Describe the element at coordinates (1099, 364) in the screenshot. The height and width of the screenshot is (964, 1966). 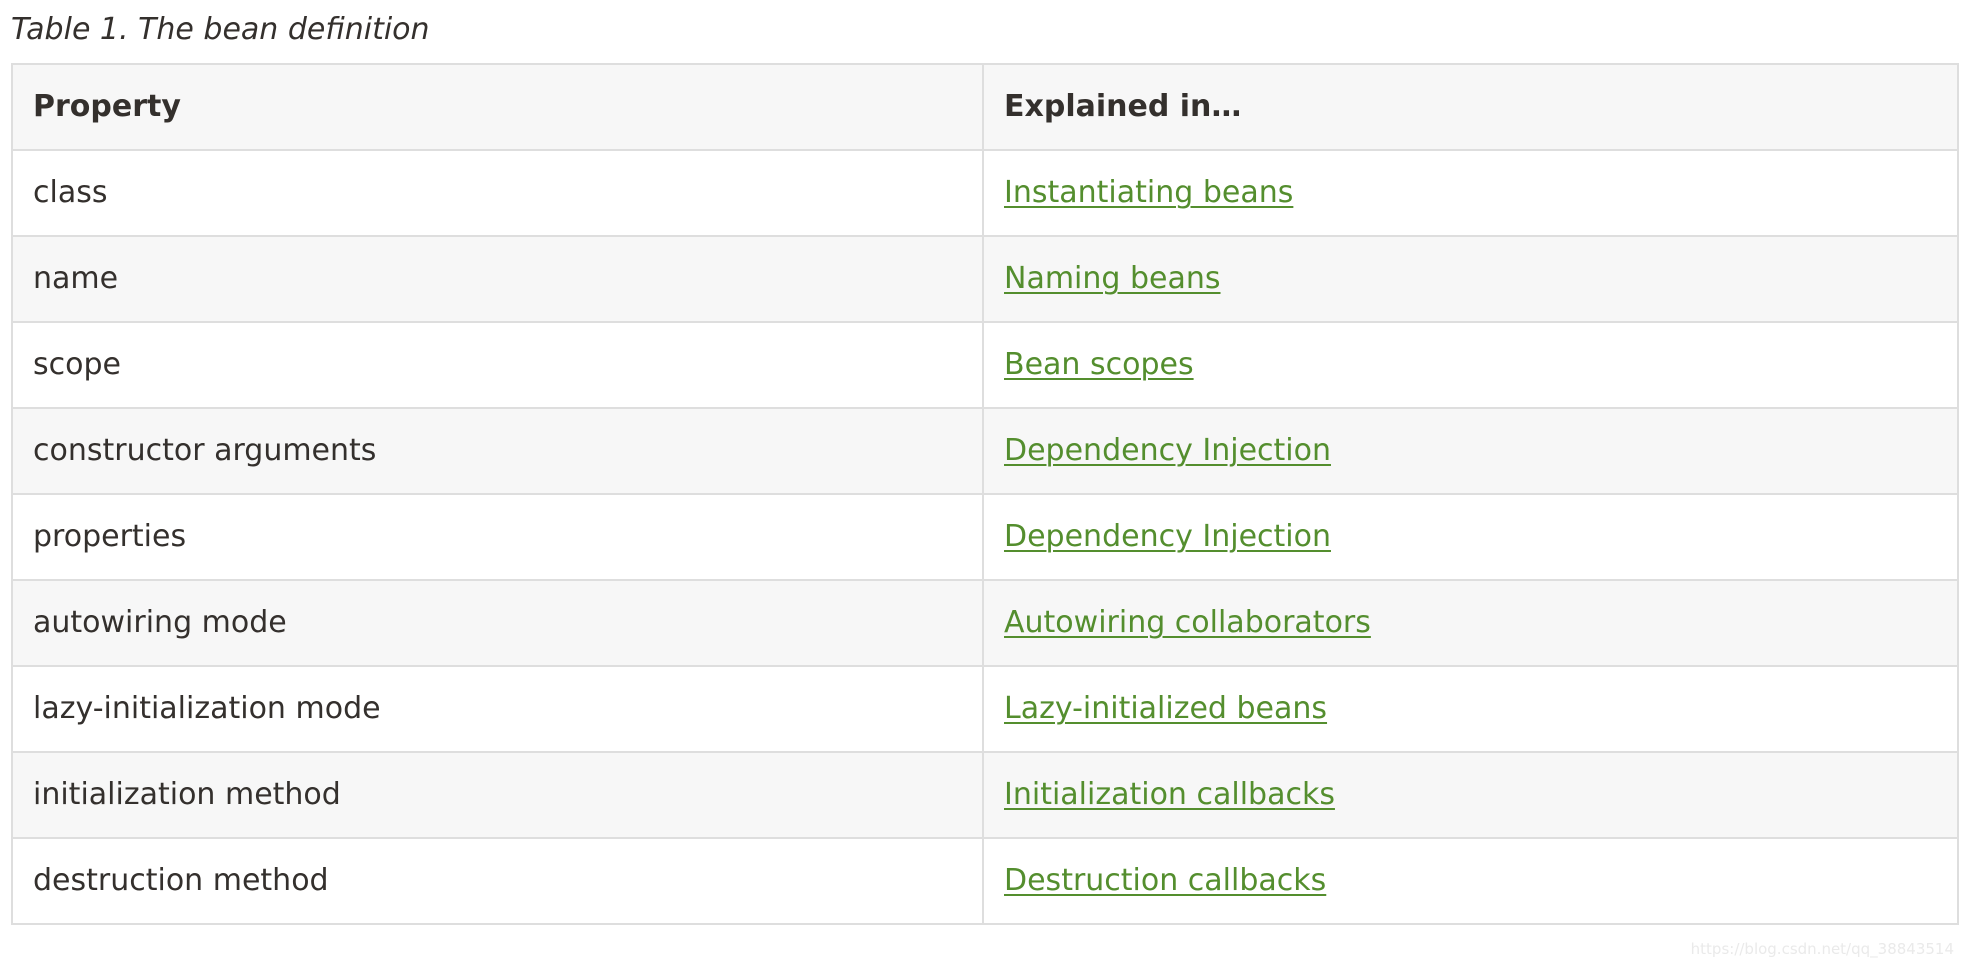
I see `doc-link: Bean scopes` at that location.